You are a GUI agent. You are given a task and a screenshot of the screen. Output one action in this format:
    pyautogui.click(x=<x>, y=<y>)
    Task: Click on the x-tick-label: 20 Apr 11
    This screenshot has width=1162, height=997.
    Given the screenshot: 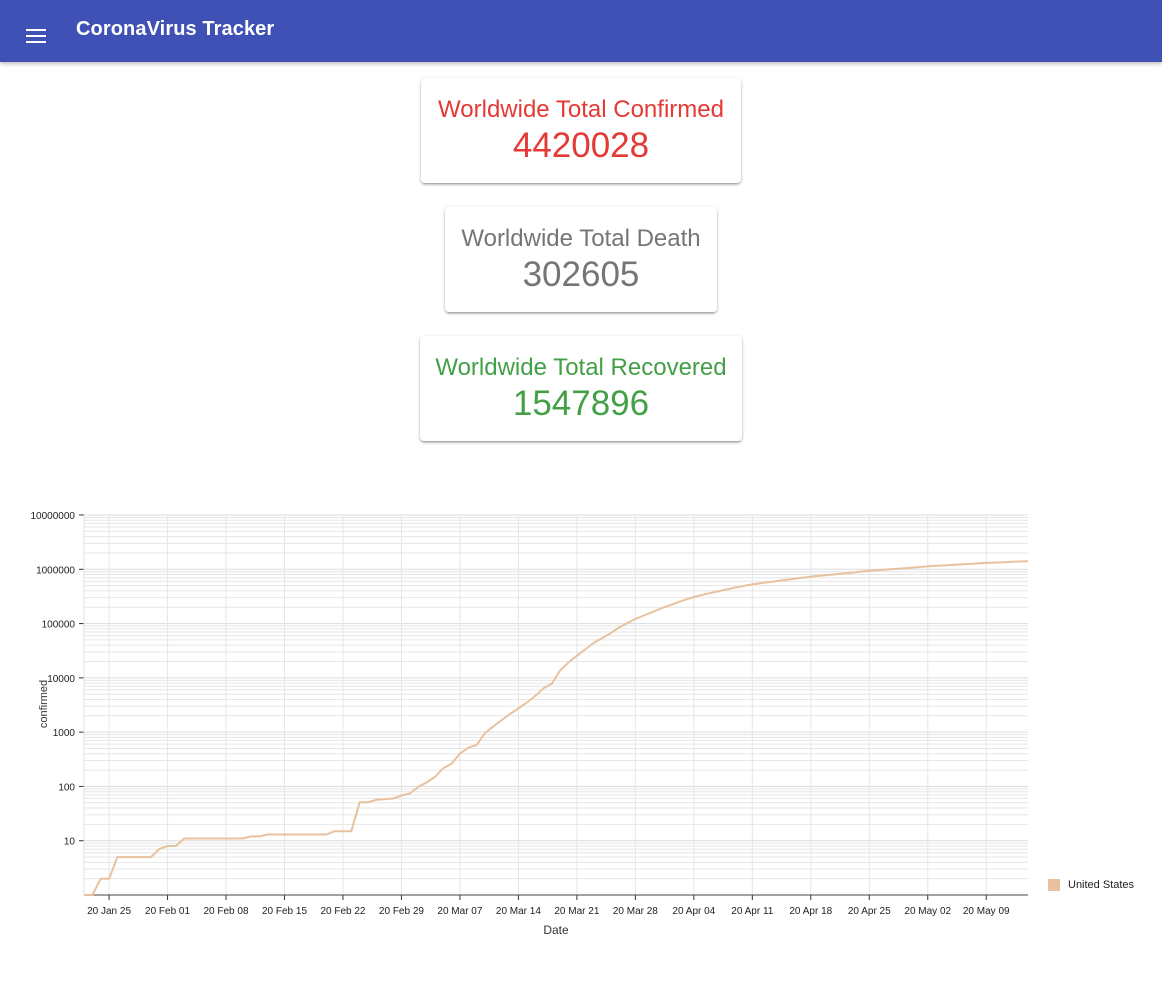 What is the action you would take?
    pyautogui.click(x=752, y=911)
    